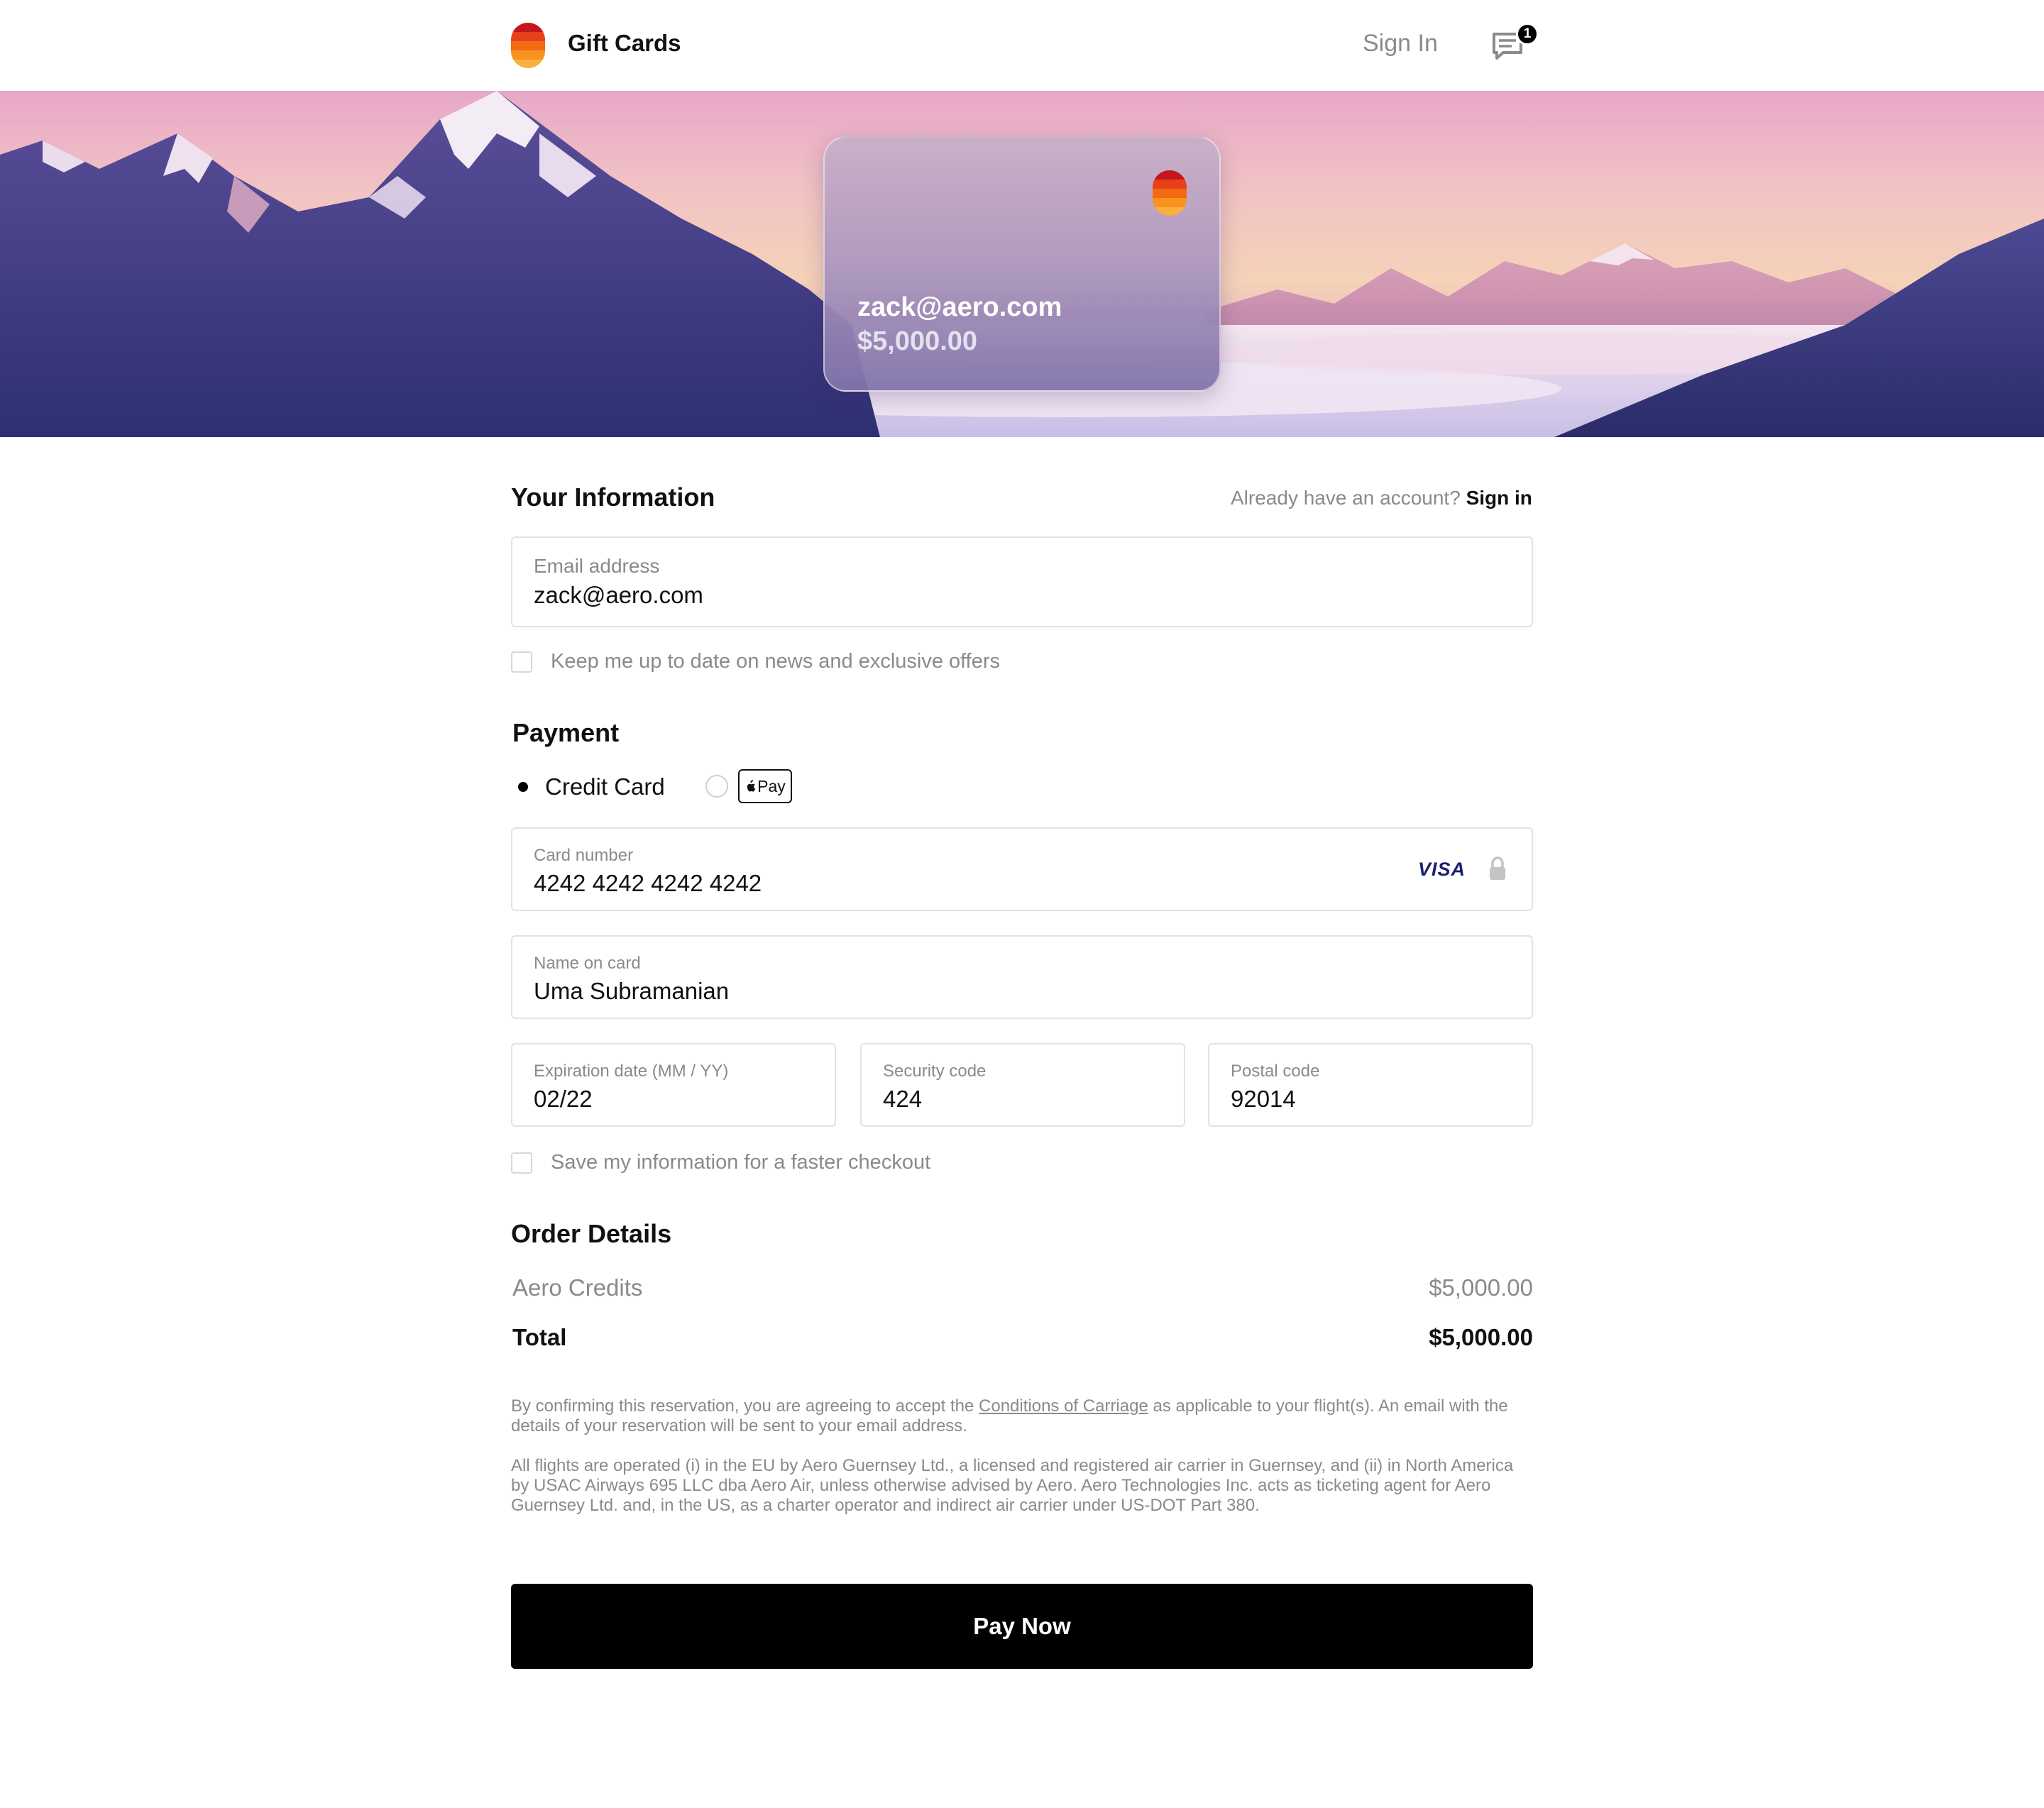  Describe the element at coordinates (605, 786) in the screenshot. I see `credit-card-label: Credit Card` at that location.